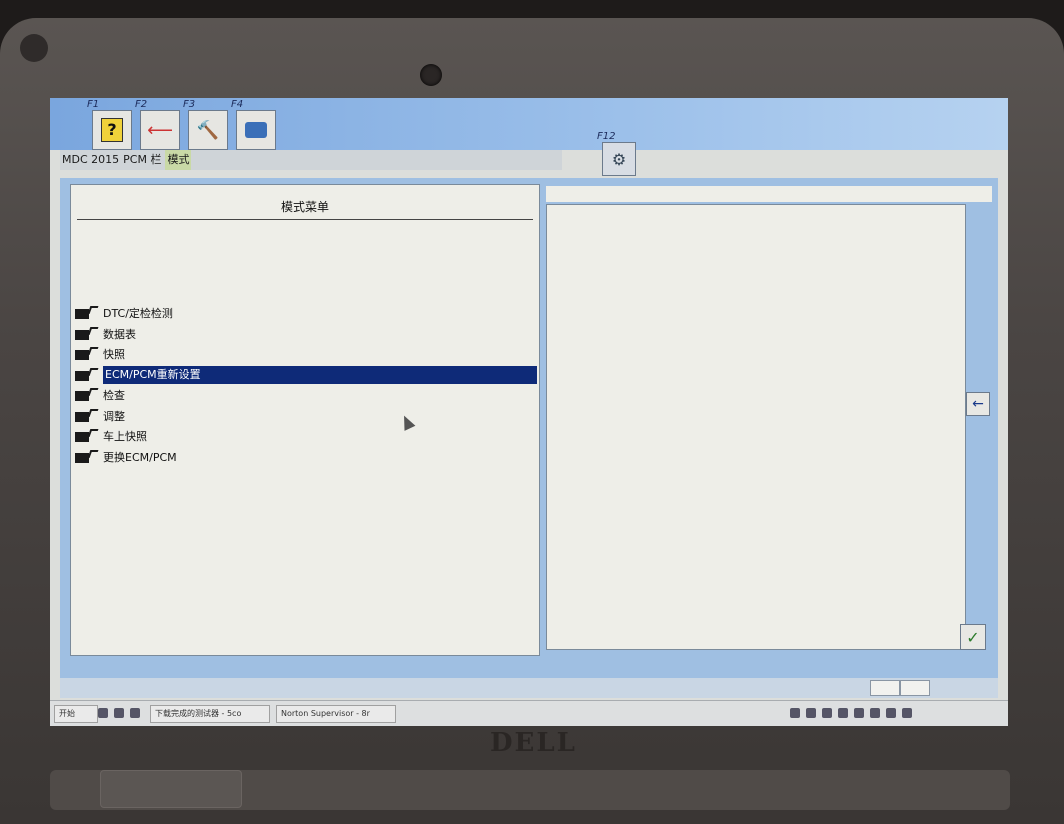  What do you see at coordinates (306, 313) in the screenshot?
I see `menu-item-dtc: DTC/定检检测` at bounding box center [306, 313].